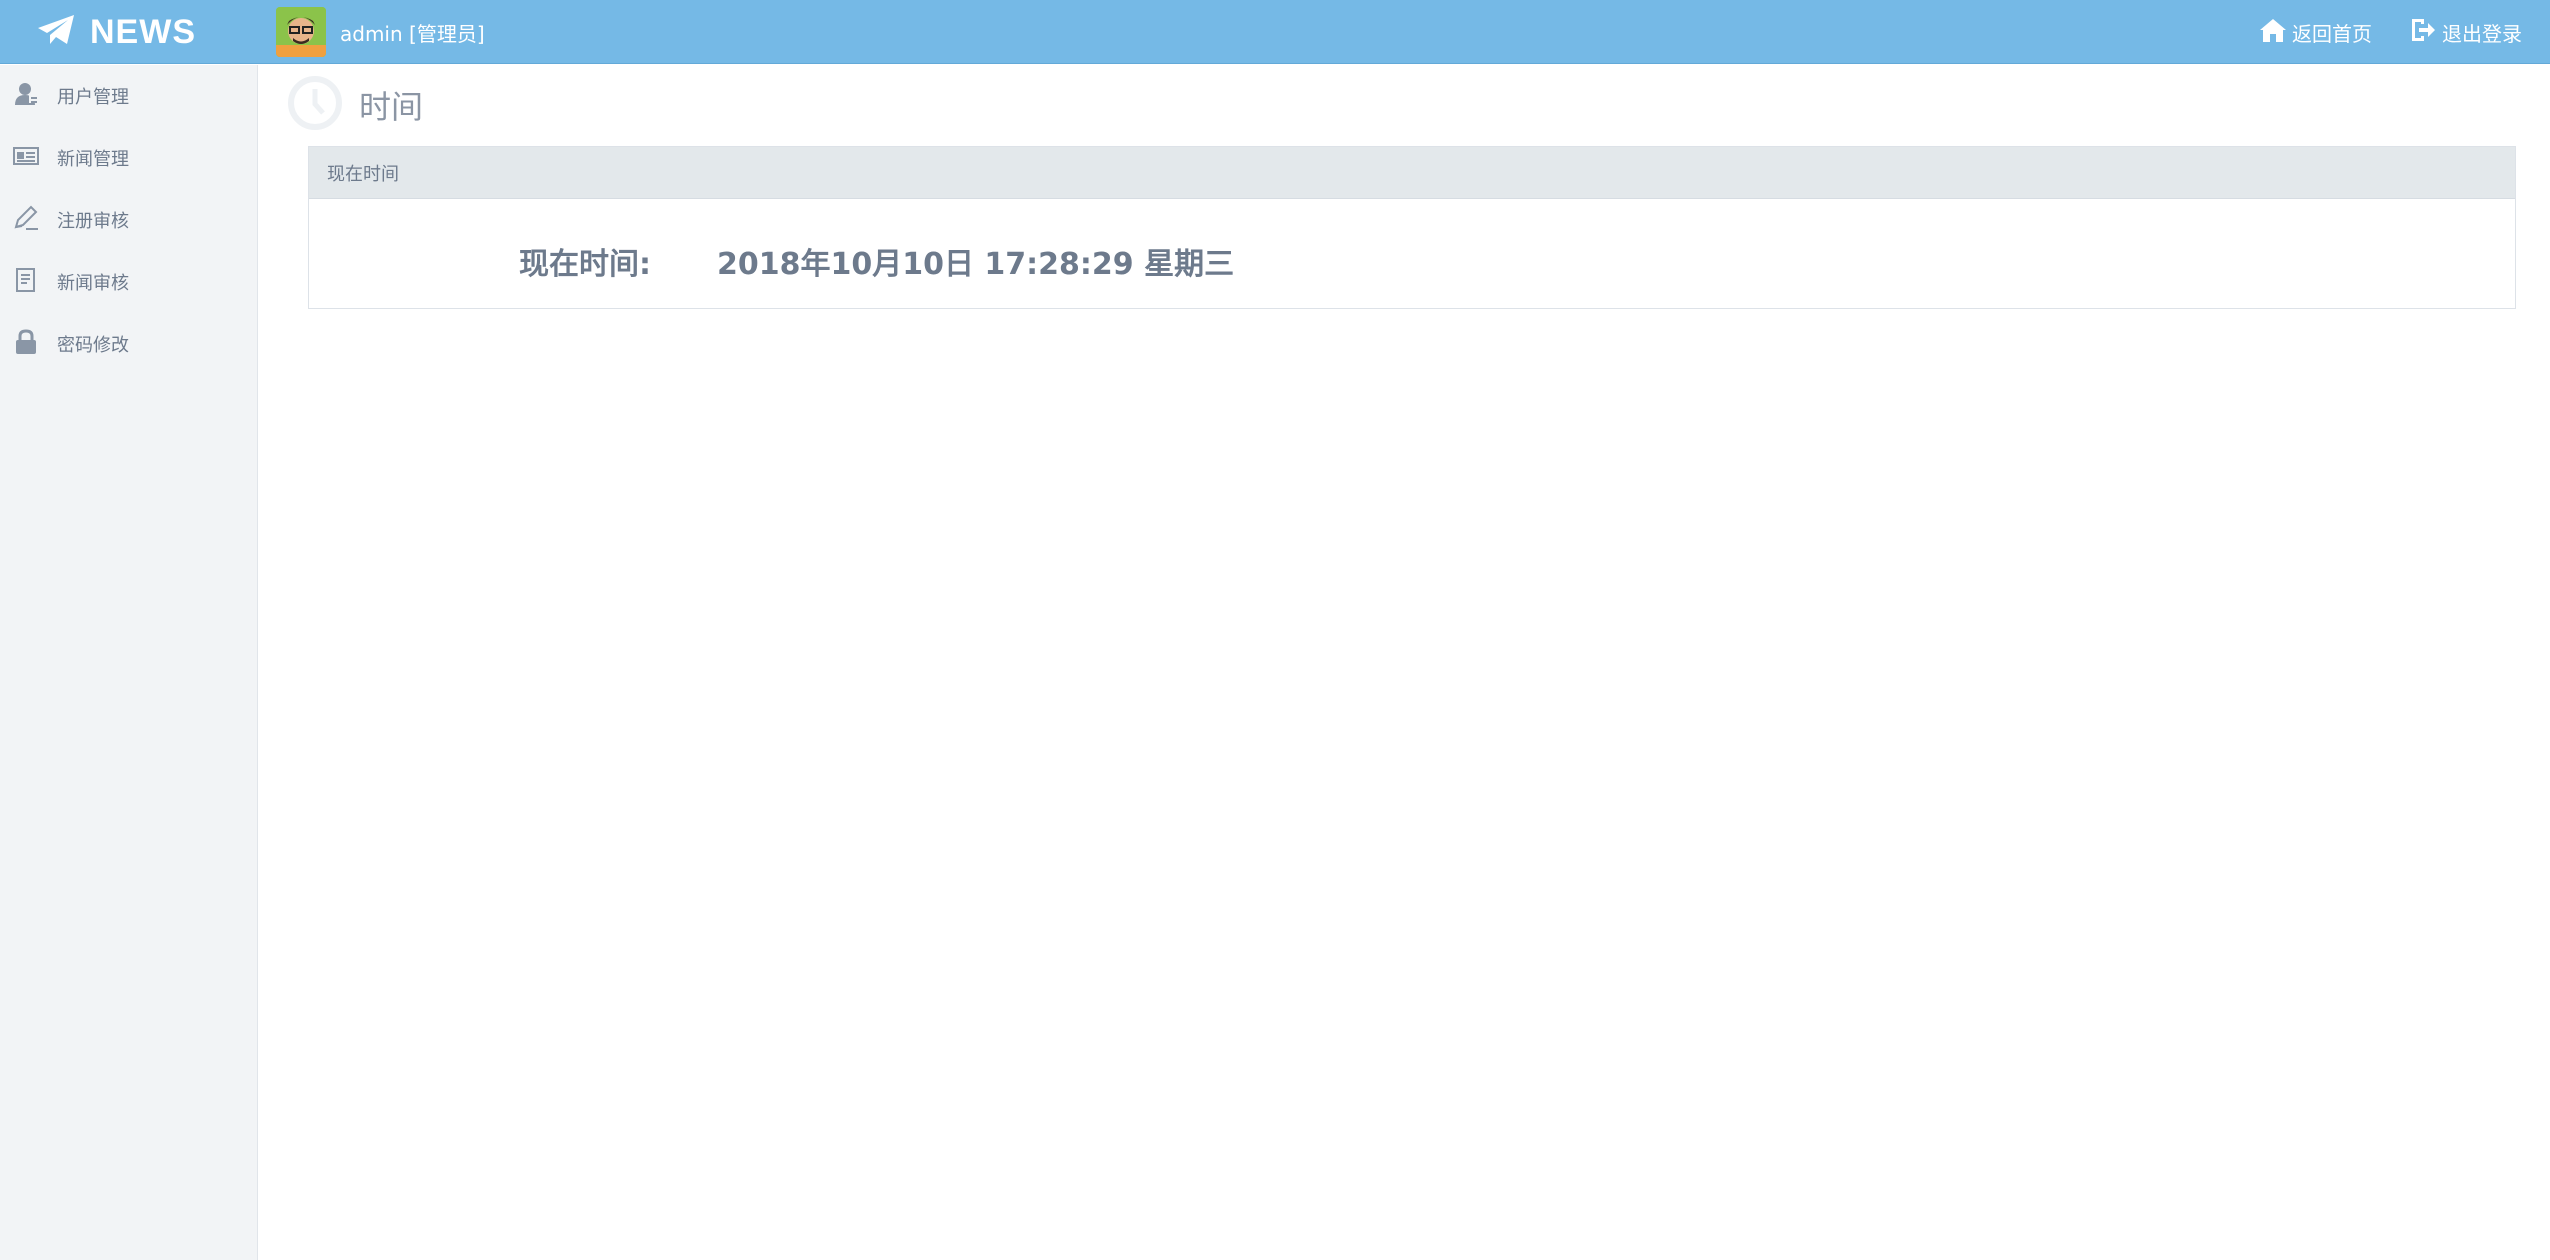 This screenshot has width=2550, height=1260. I want to click on logout-link: 退出登录, so click(2465, 32).